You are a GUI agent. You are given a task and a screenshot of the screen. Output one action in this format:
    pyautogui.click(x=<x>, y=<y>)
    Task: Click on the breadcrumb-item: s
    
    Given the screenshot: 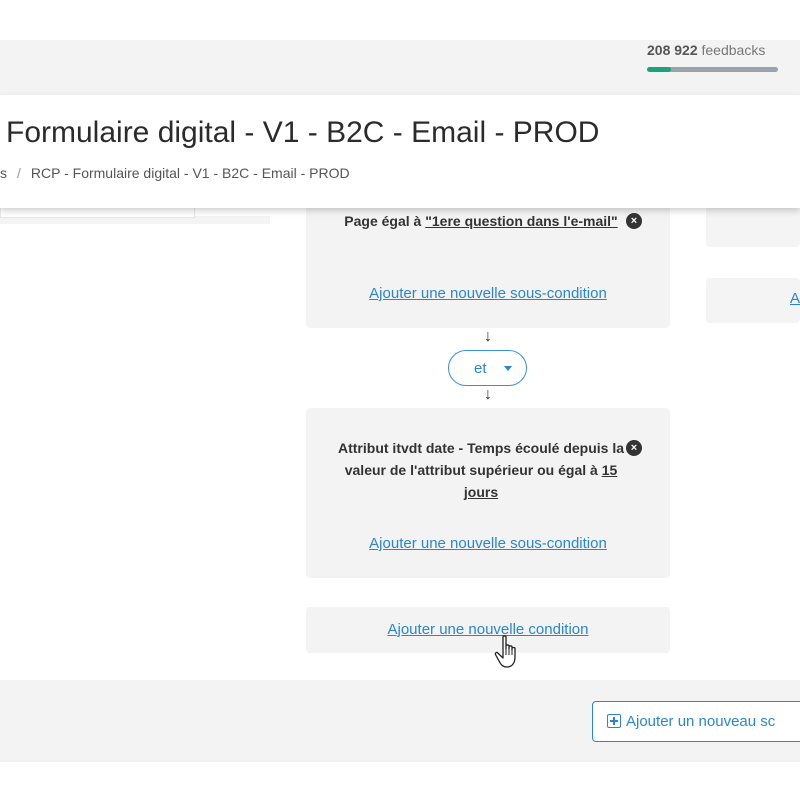 What is the action you would take?
    pyautogui.click(x=3, y=173)
    